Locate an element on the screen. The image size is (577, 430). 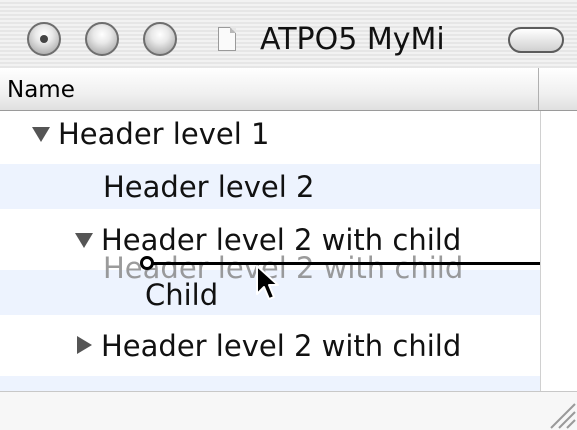
resize-grip-icon is located at coordinates (558, 411).